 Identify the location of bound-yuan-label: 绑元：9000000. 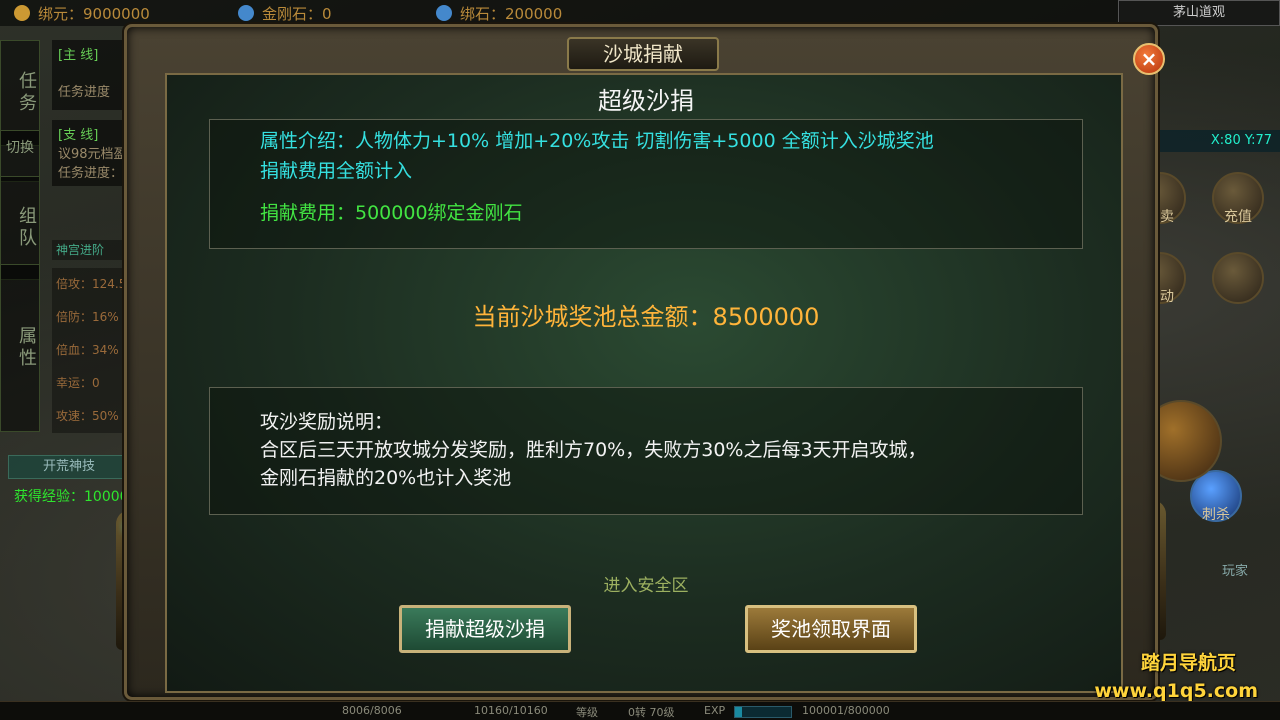
(94, 13).